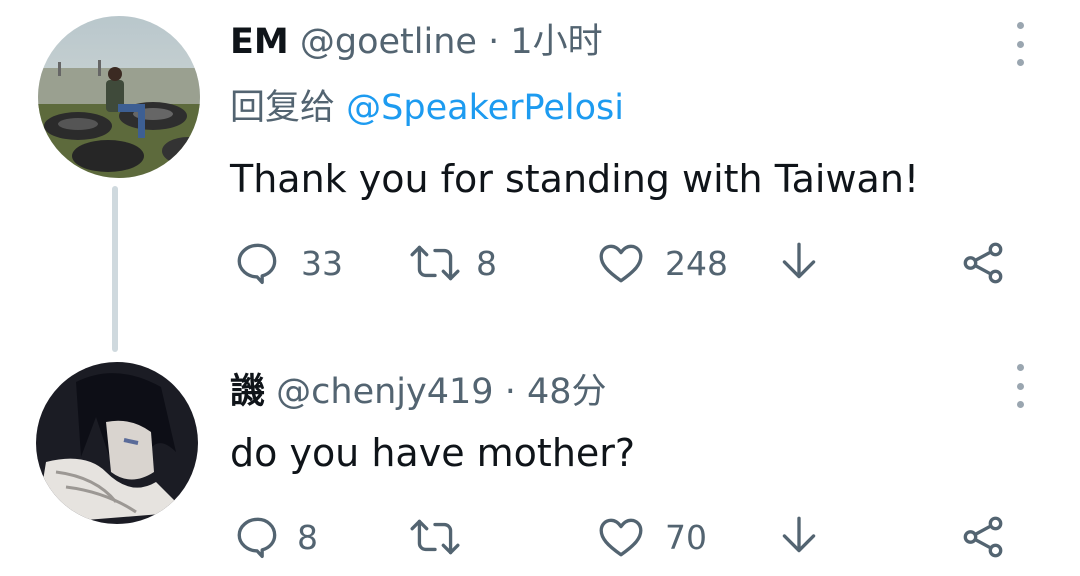  I want to click on like-count: 70, so click(686, 537).